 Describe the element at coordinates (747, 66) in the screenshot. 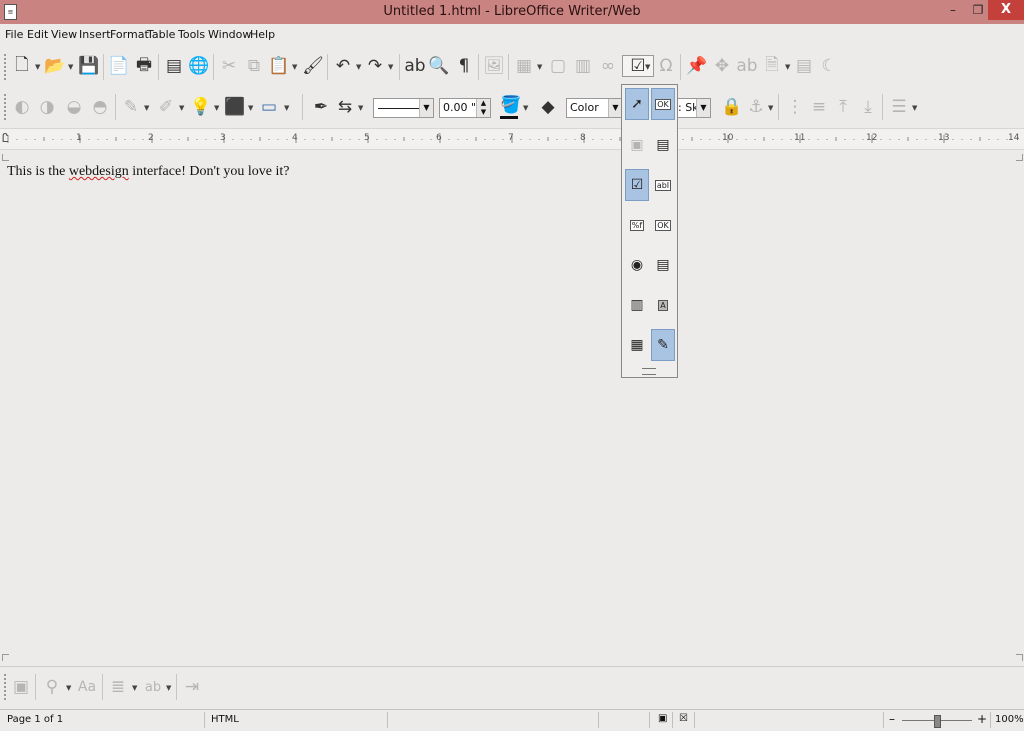

I see `footnote-icon: ab` at that location.